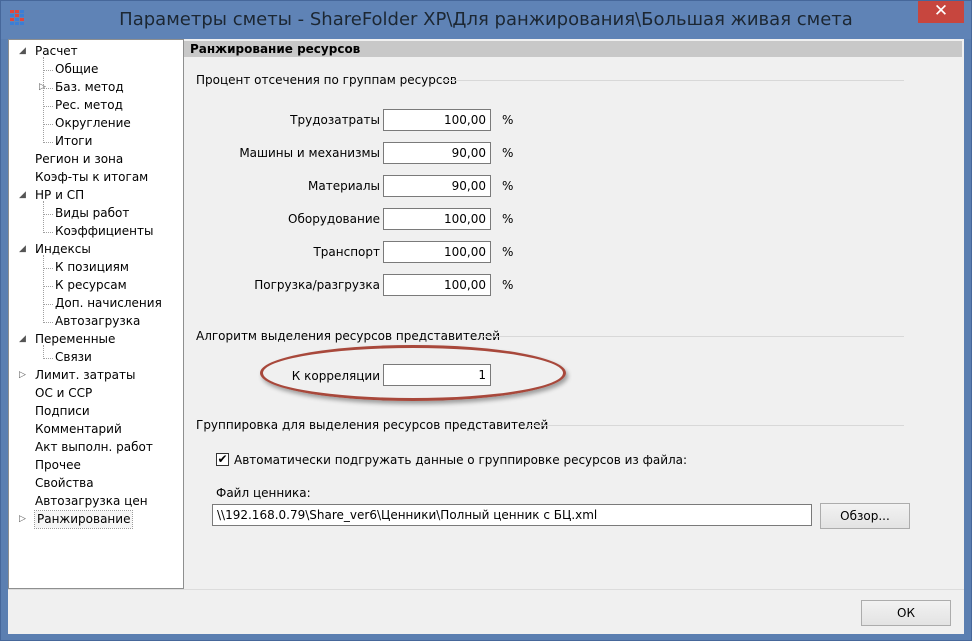 The image size is (972, 641). Describe the element at coordinates (91, 501) in the screenshot. I see `tree-item: Автозагрузка цен` at that location.